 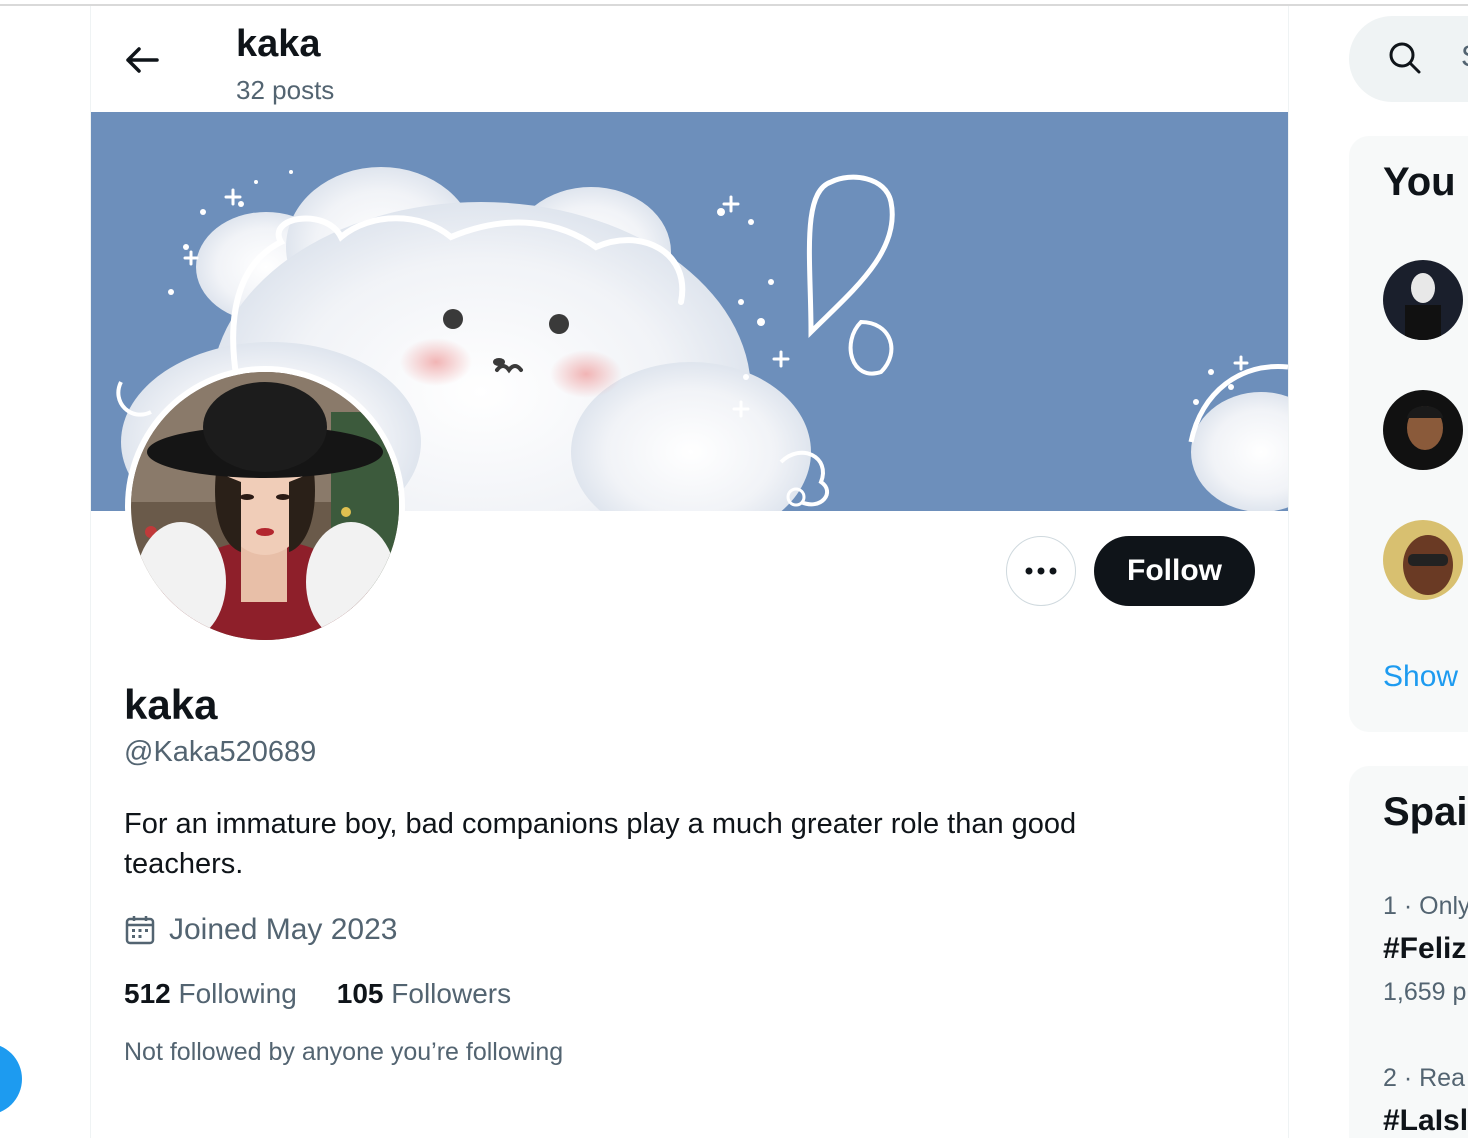 I want to click on back-arrow-icon, so click(x=142, y=60).